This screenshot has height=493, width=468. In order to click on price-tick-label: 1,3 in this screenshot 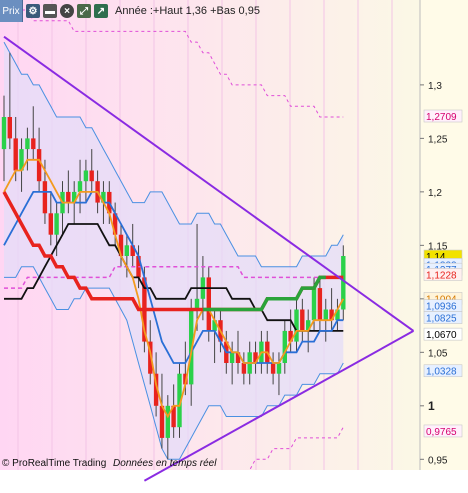, I will do `click(435, 86)`.